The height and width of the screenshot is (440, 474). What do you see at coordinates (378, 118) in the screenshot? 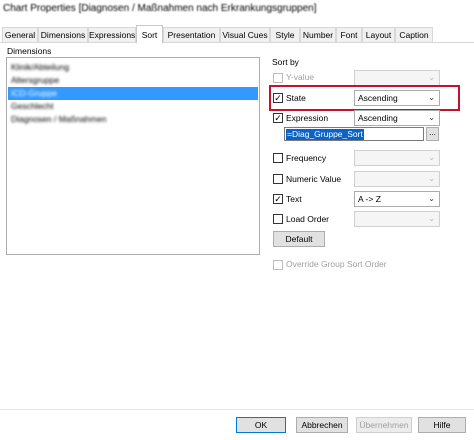
I see `expression-value: Ascending` at bounding box center [378, 118].